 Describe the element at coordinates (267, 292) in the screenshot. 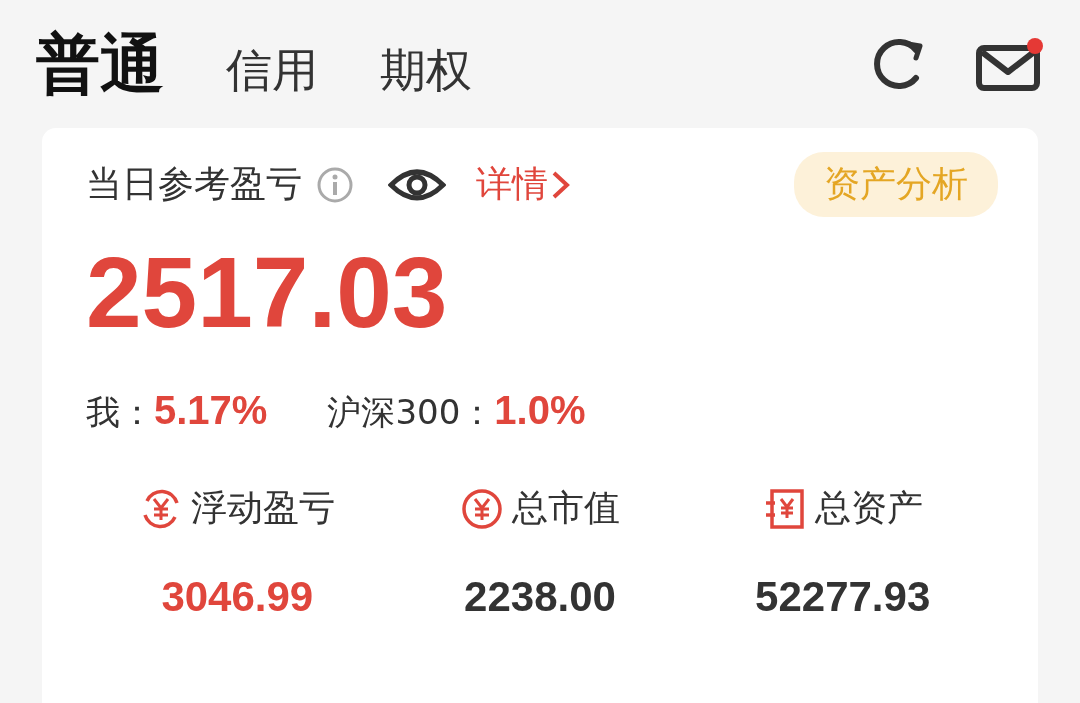

I see `profit-amount: 2517.03` at that location.